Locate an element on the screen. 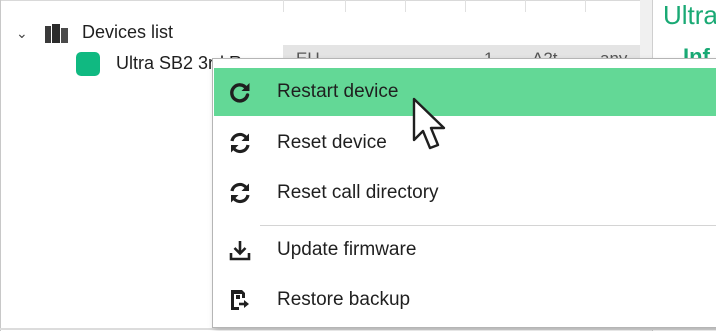 The height and width of the screenshot is (331, 716). menu-item-label: Restore backup is located at coordinates (344, 299).